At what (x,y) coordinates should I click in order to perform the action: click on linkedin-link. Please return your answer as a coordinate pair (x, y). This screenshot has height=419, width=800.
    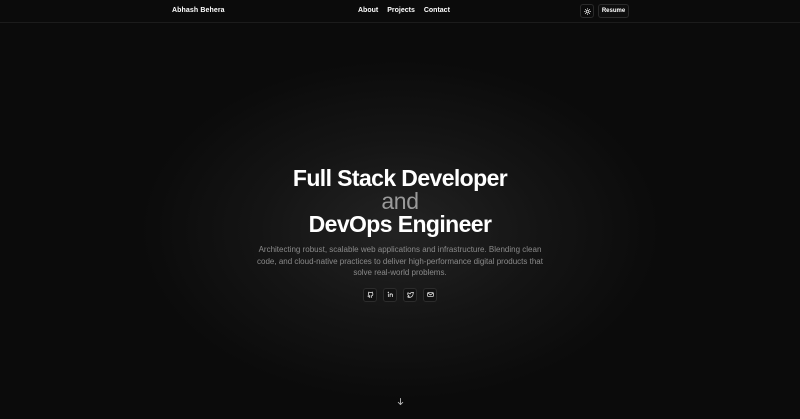
    Looking at the image, I should click on (390, 294).